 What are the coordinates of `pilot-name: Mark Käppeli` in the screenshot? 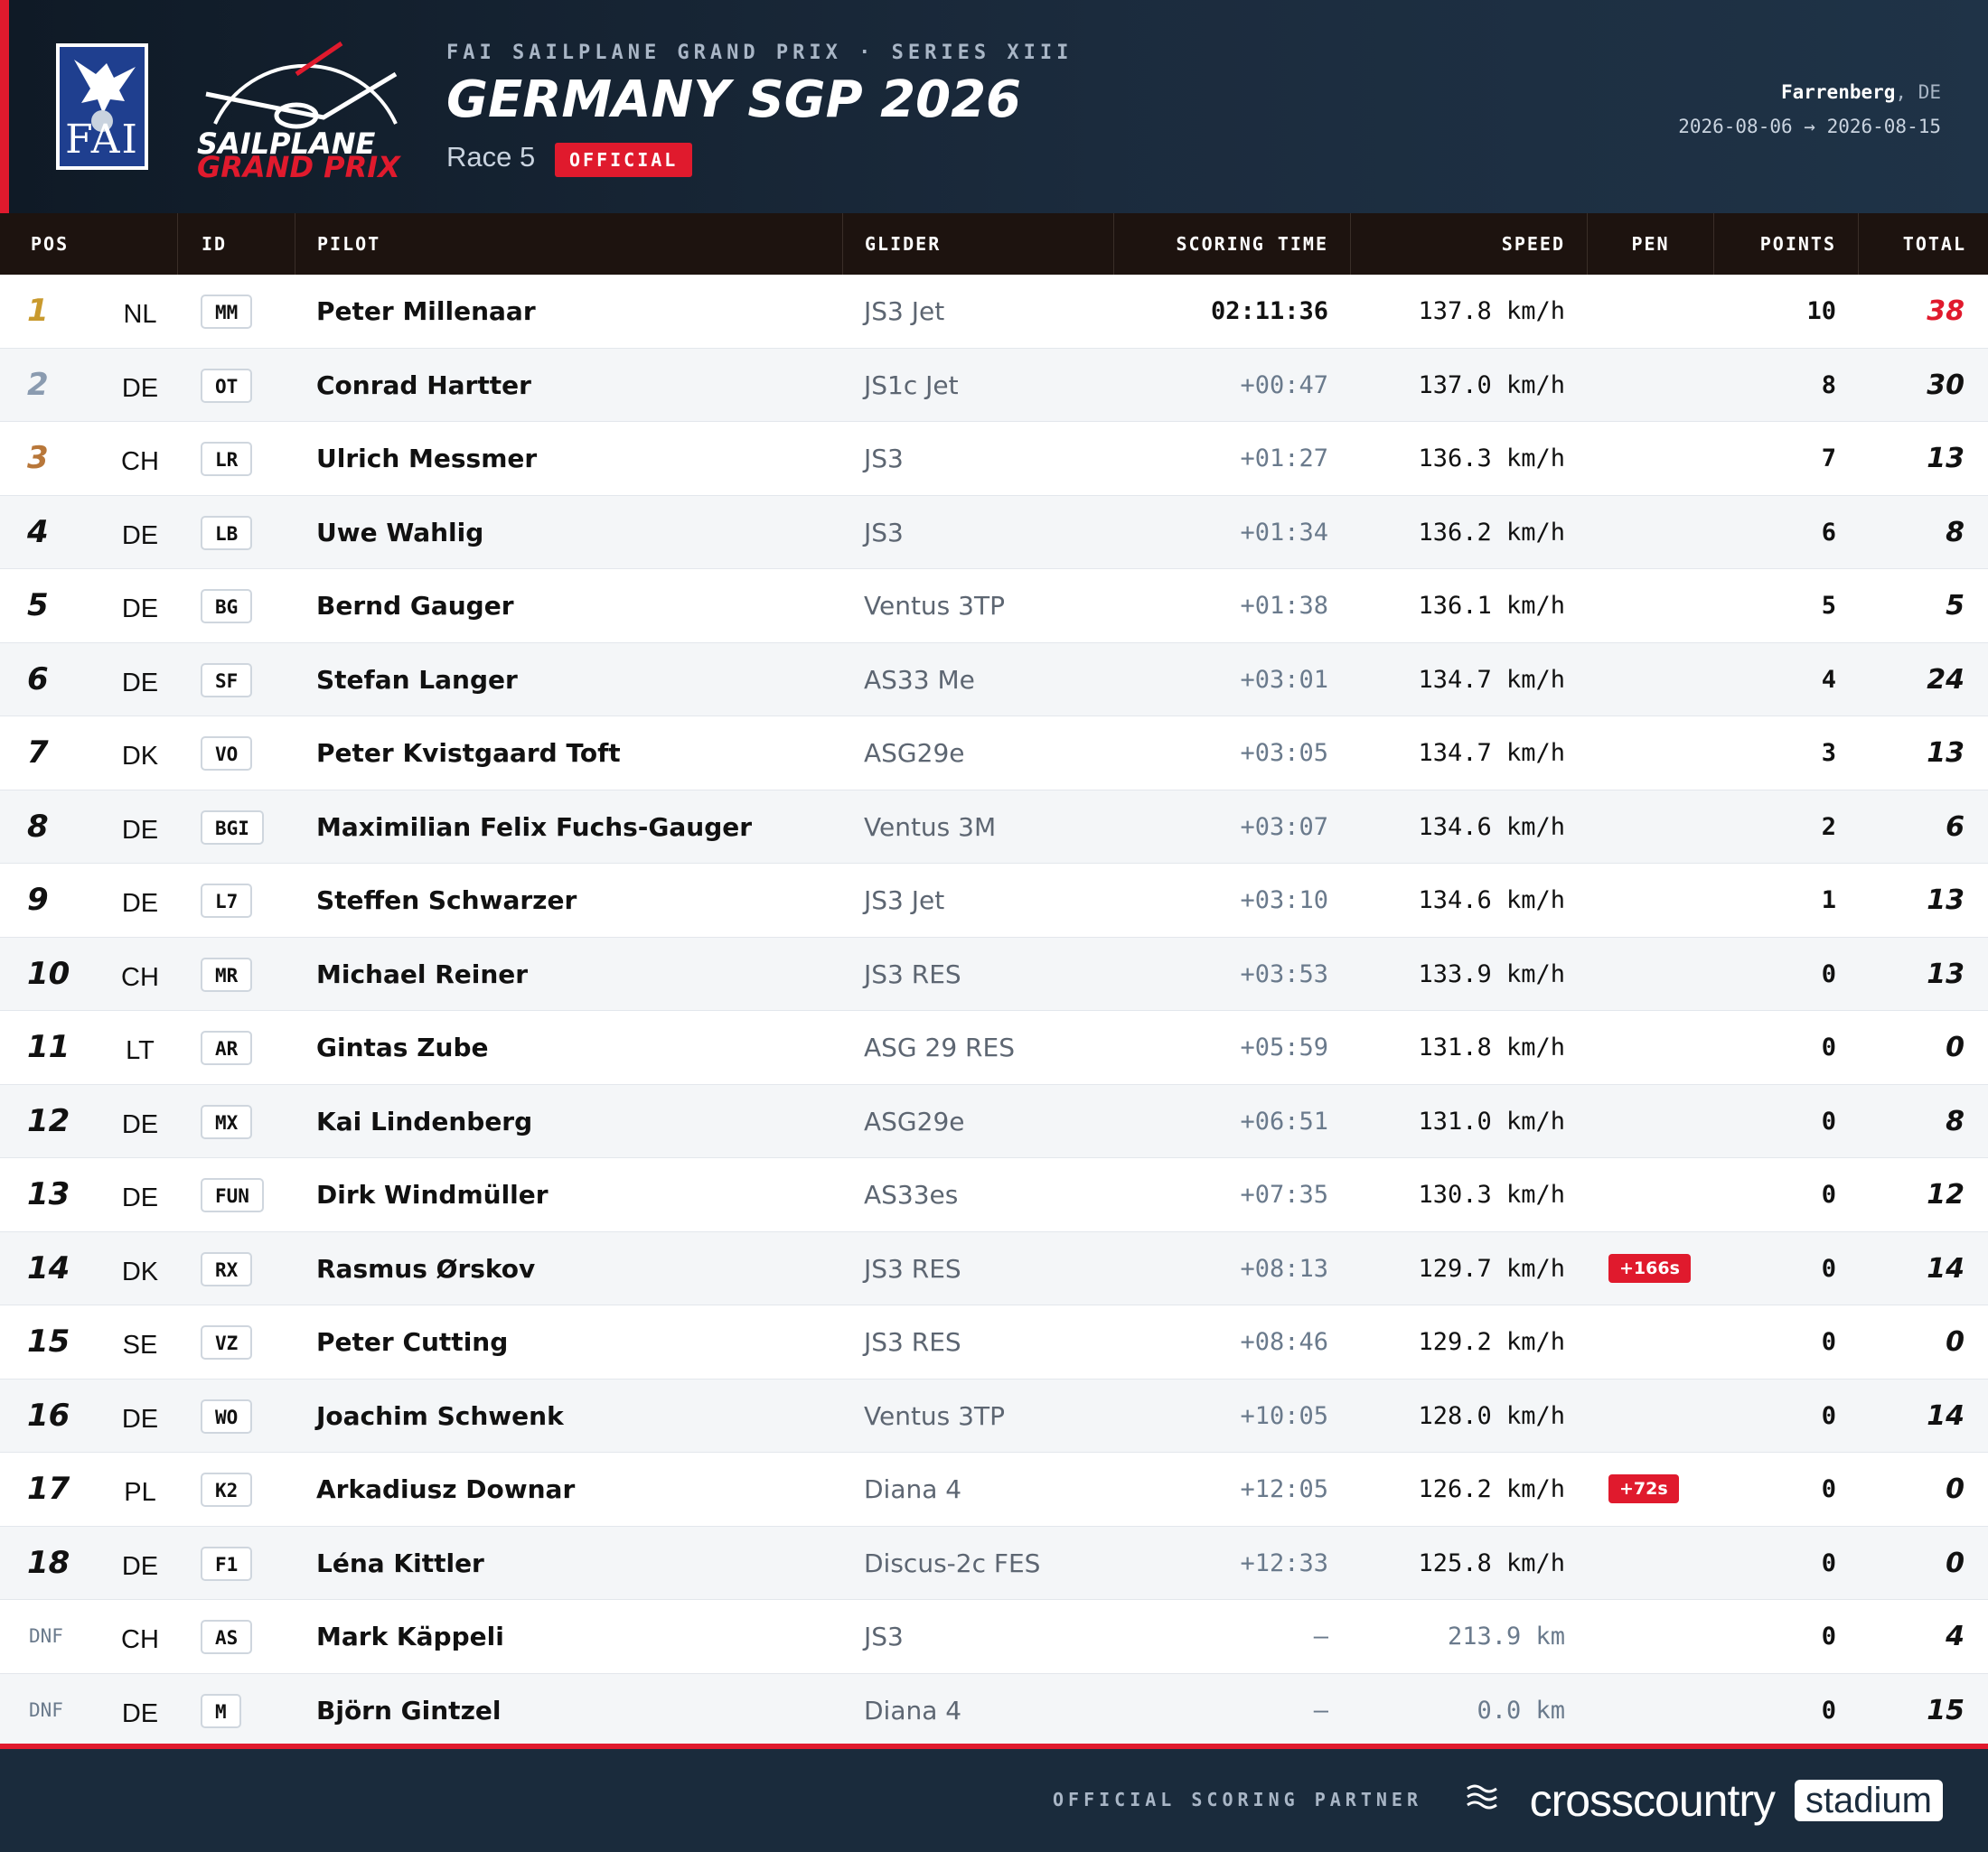 It's located at (410, 1636).